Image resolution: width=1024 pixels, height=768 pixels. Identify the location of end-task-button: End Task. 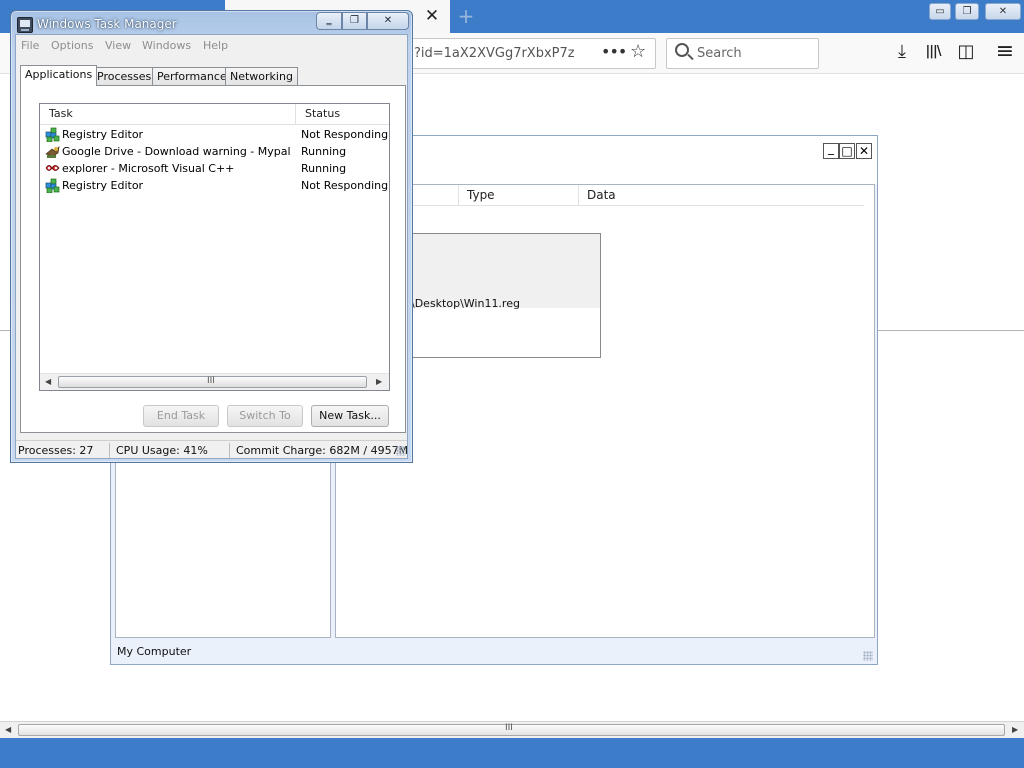
(181, 416).